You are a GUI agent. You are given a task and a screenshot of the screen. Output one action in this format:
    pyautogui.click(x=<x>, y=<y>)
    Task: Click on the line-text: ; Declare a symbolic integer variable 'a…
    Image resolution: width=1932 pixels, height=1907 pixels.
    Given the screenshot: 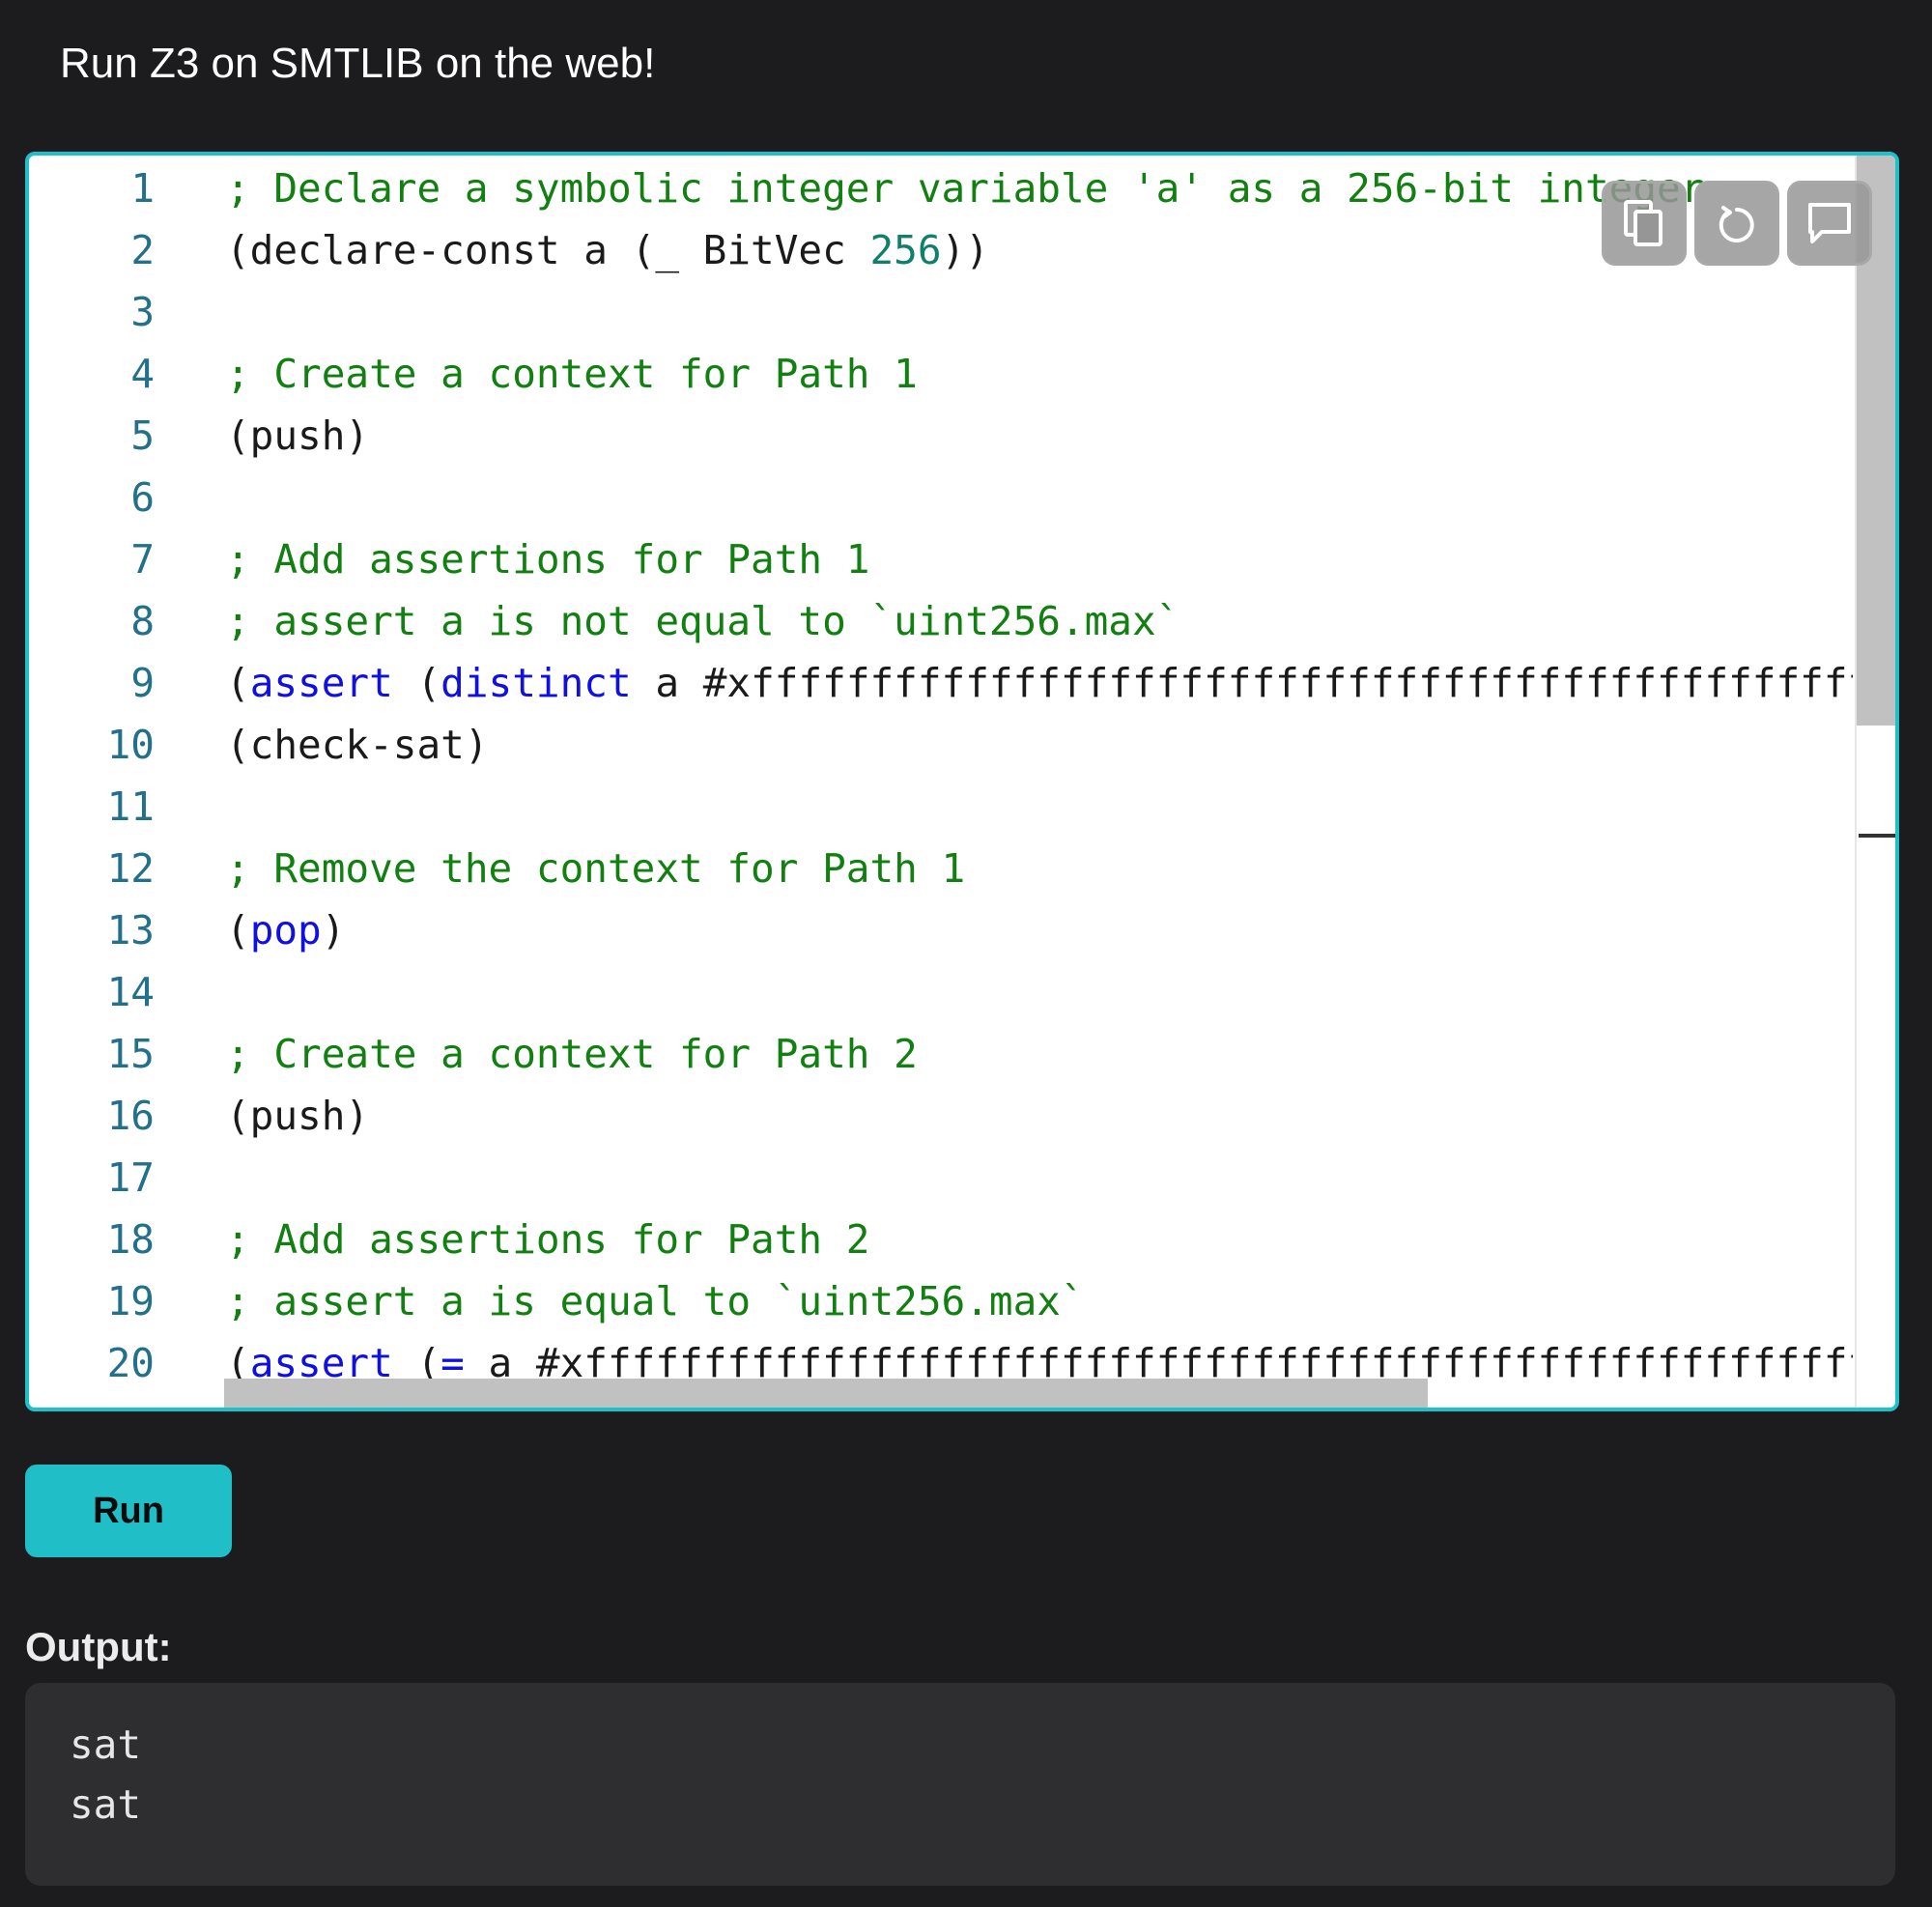 What is the action you would take?
    pyautogui.click(x=965, y=188)
    